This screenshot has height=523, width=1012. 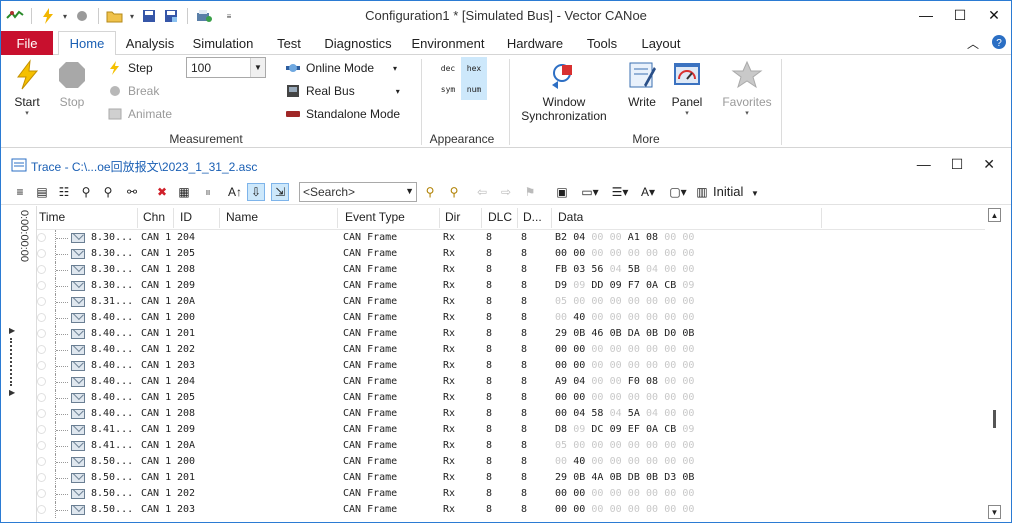 I want to click on online-mode-button: Online Mode ▾, so click(x=341, y=68).